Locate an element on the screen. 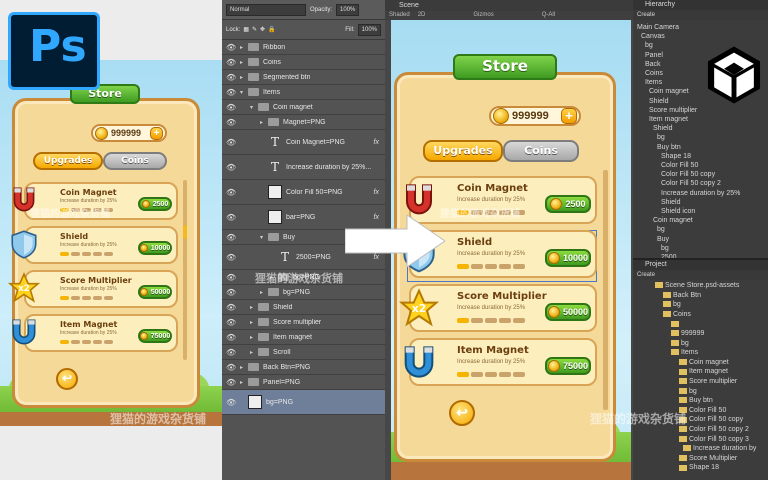  hierarchy-item: Shield icon is located at coordinates (678, 211).